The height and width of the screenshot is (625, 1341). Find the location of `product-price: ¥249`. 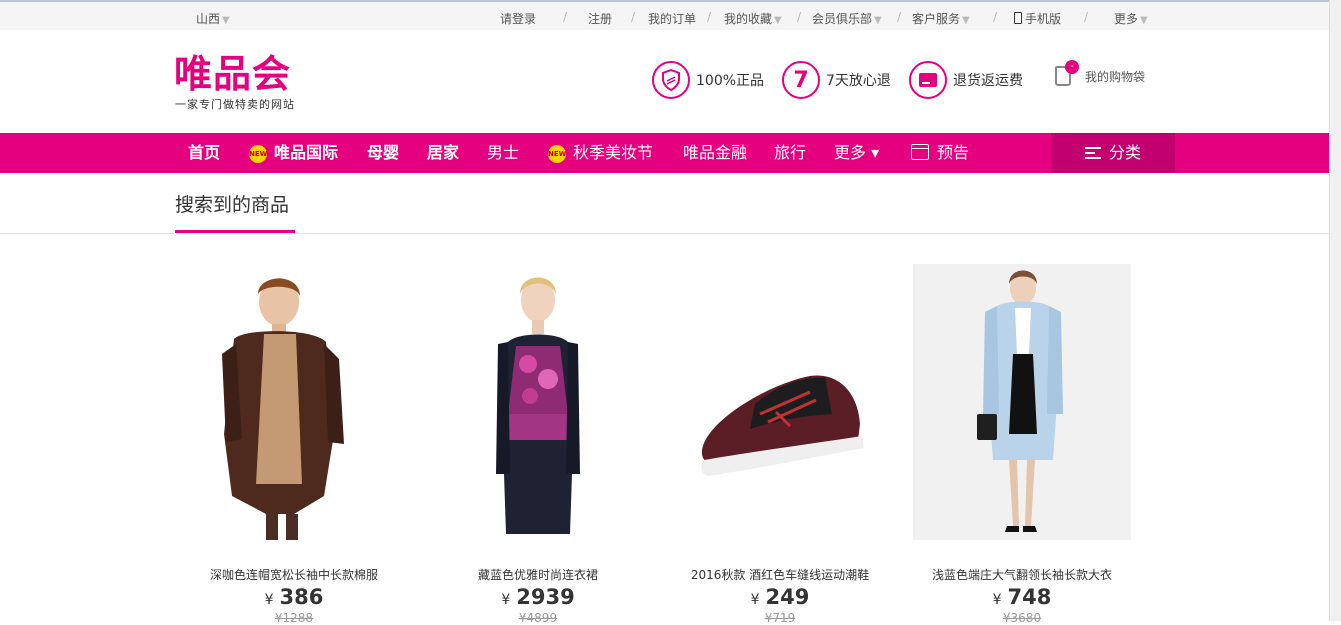

product-price: ¥249 is located at coordinates (780, 597).